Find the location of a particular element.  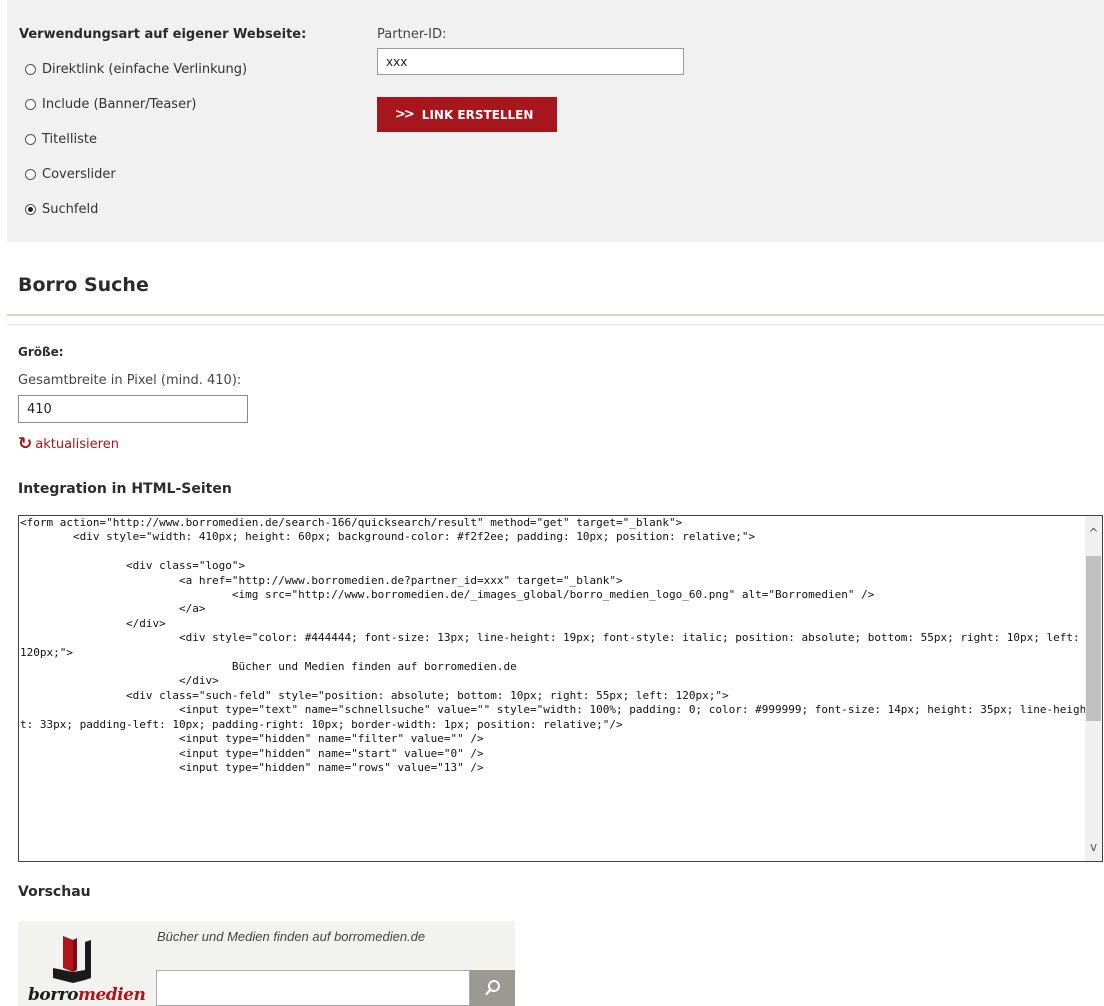

radio-option-coverslider: Coverslider is located at coordinates (70, 174).